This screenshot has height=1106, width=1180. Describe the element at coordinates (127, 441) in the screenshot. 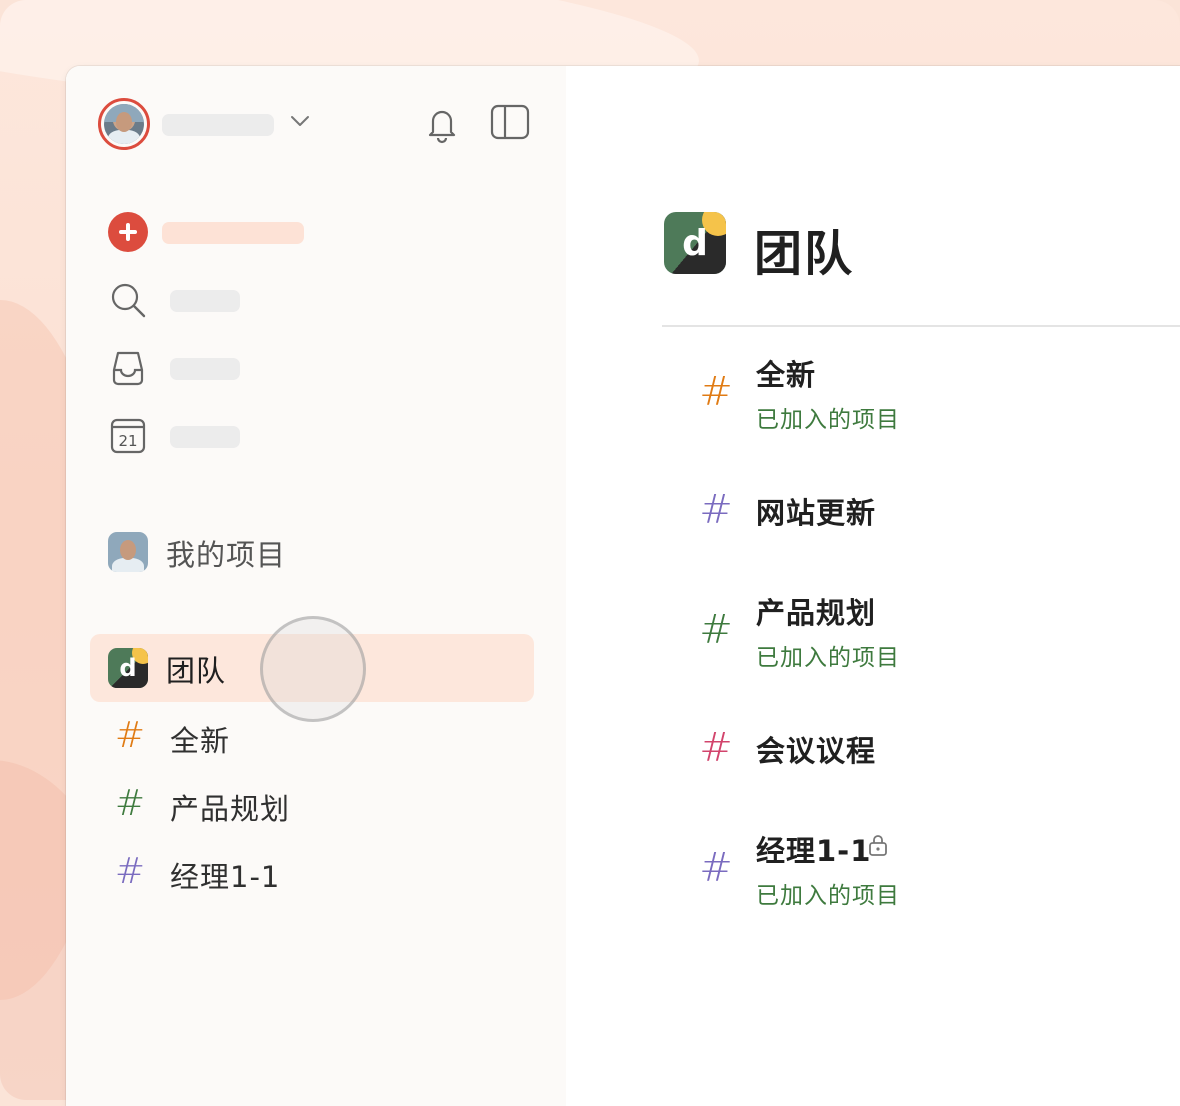

I see `calendar-day: 21` at that location.